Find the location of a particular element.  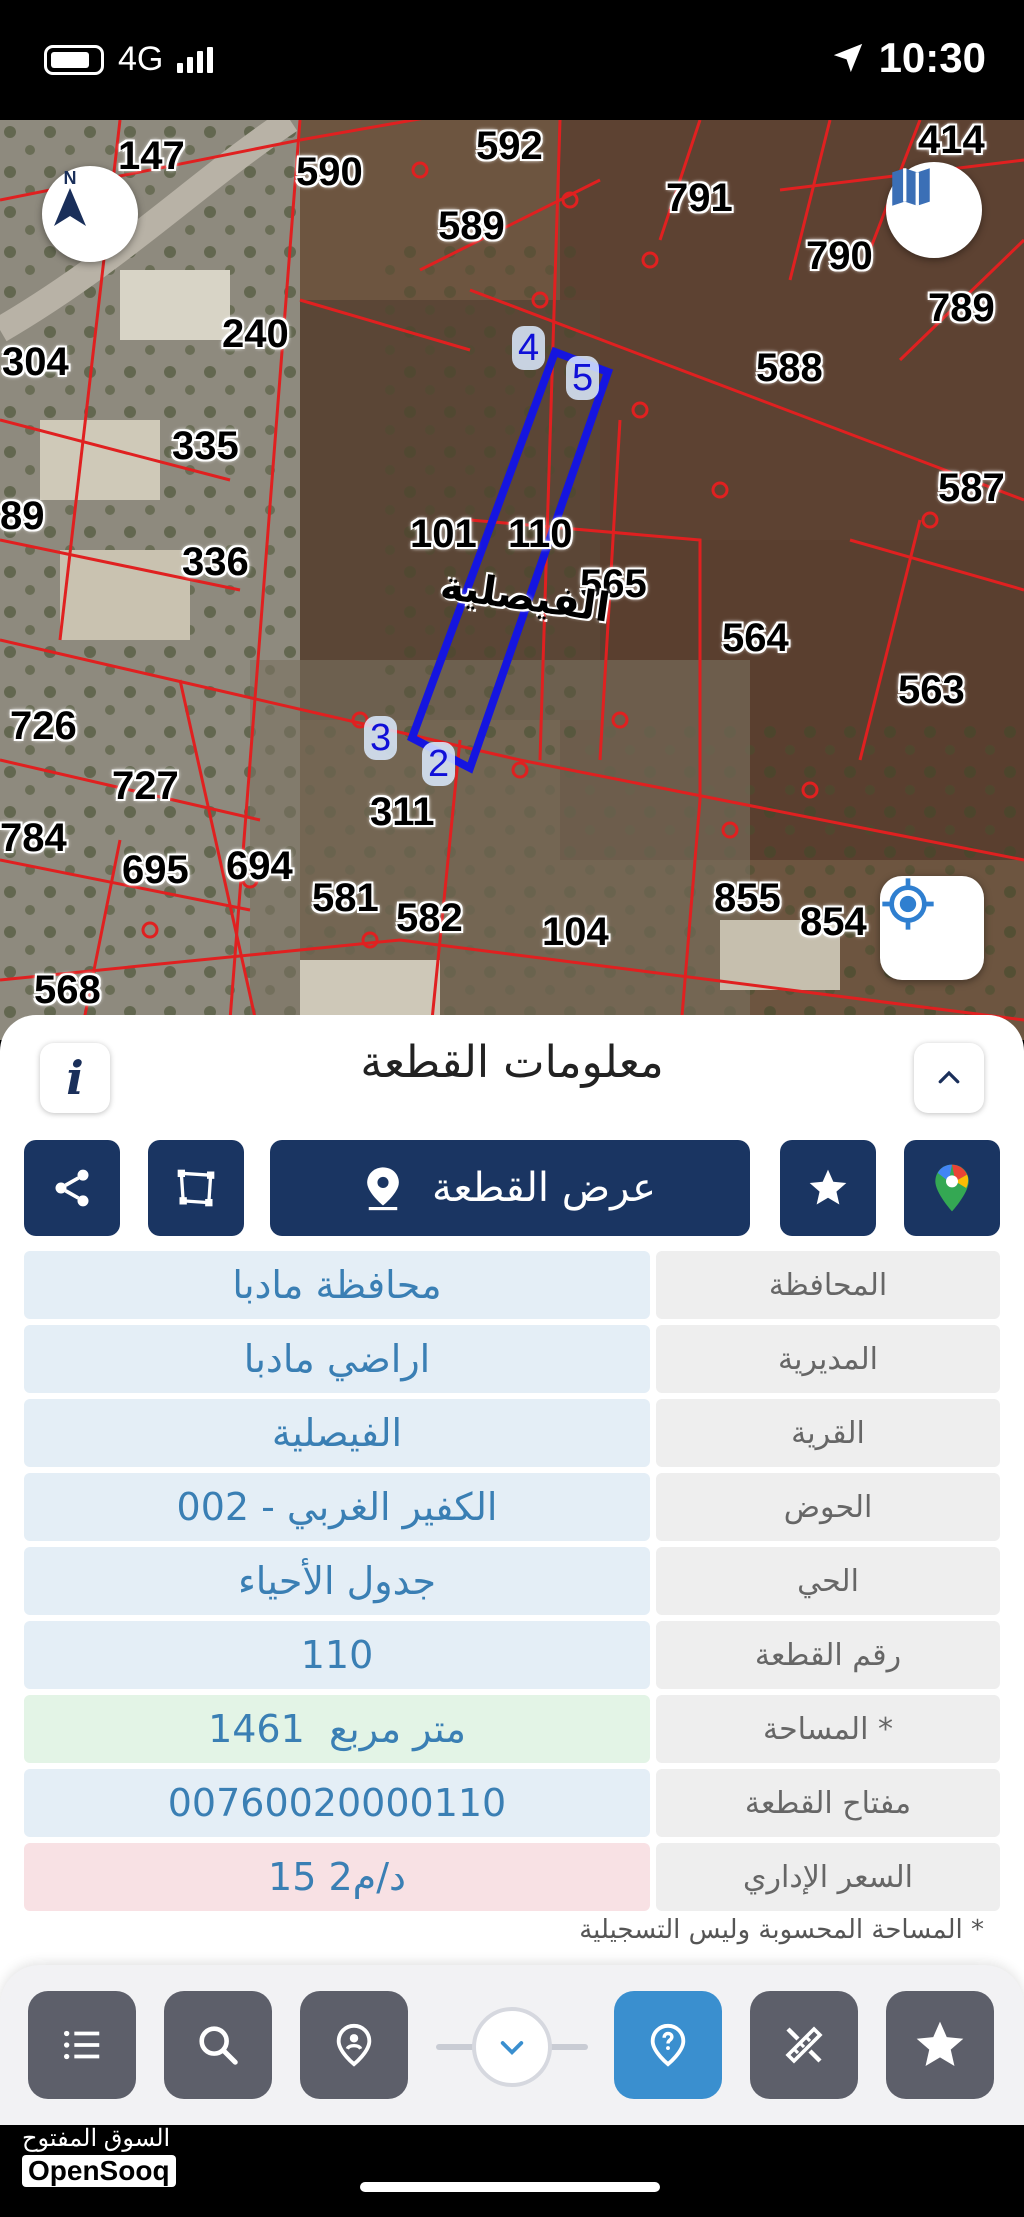

detail-value: 1461 متر مربع is located at coordinates (337, 1729).